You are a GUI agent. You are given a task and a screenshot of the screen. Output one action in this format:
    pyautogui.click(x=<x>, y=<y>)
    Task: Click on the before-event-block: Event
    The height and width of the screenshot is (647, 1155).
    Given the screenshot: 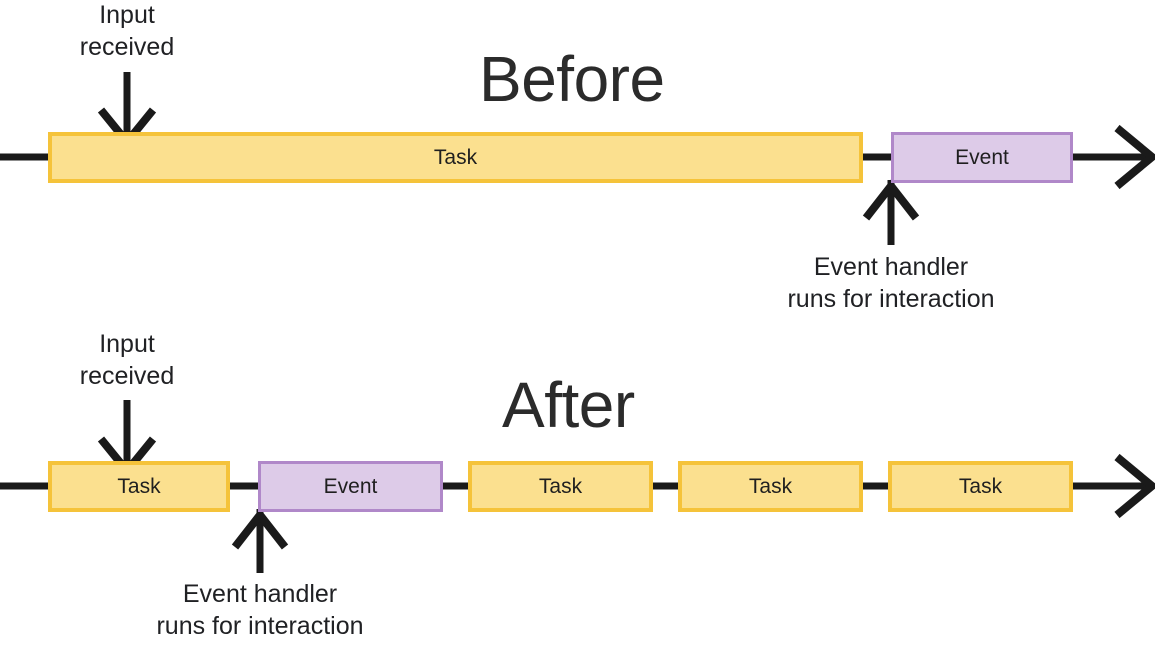 What is the action you would take?
    pyautogui.click(x=982, y=157)
    